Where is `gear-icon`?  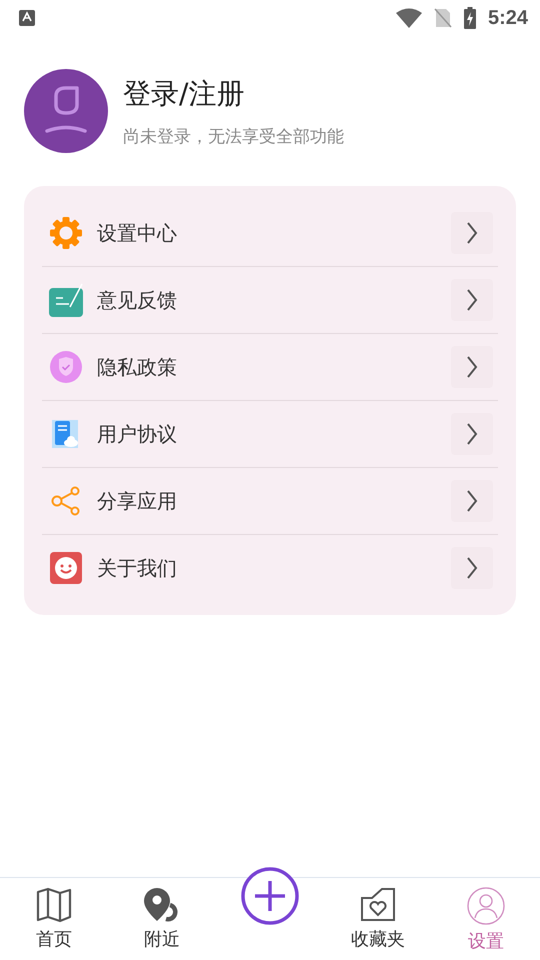 gear-icon is located at coordinates (66, 233).